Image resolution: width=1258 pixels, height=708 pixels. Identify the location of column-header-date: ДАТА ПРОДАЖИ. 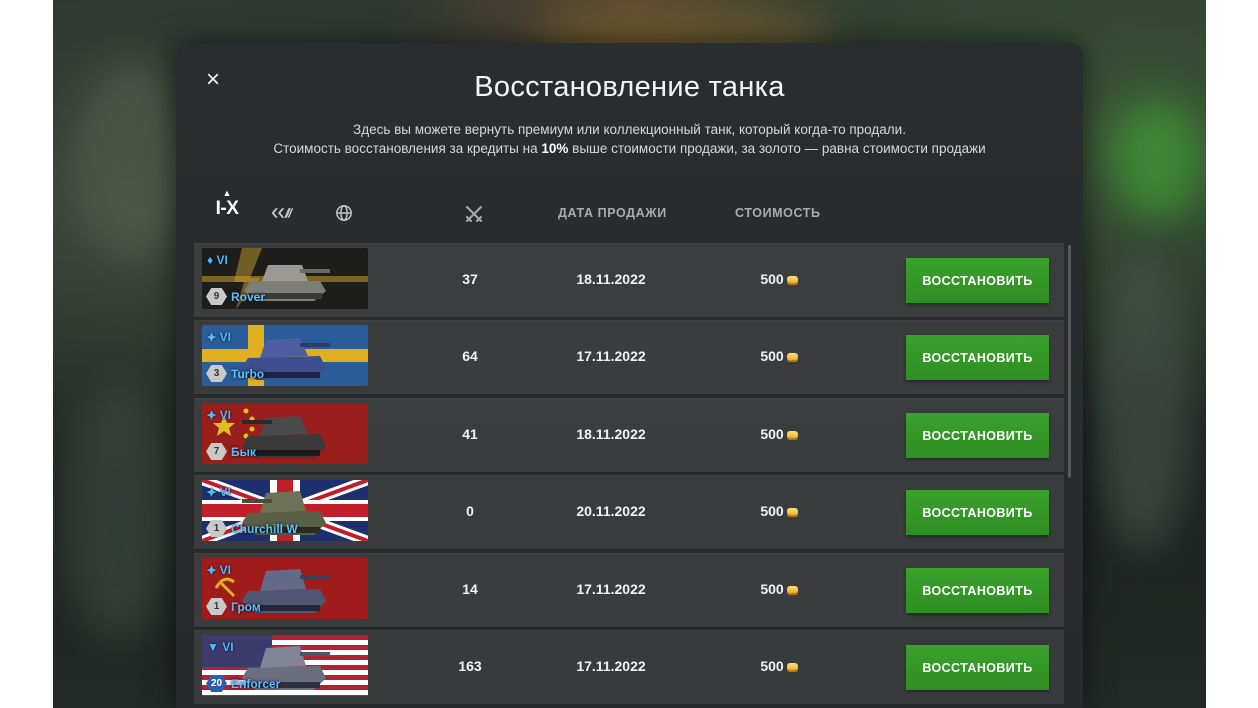
(612, 213).